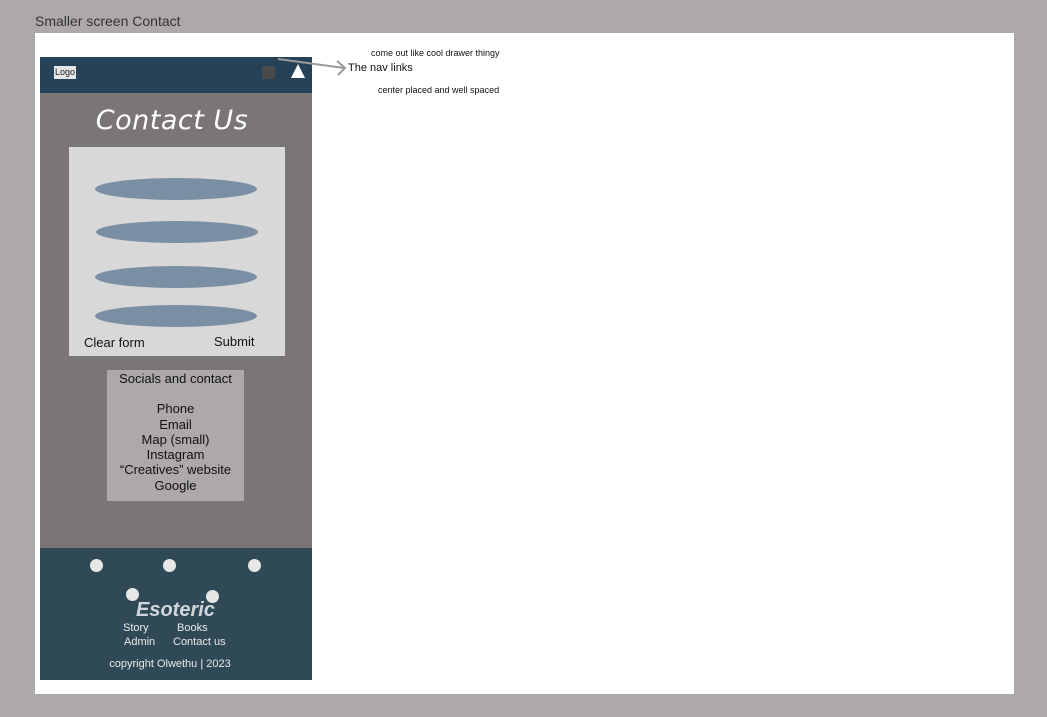  I want to click on social-item-website: “Creatives” website, so click(175, 469).